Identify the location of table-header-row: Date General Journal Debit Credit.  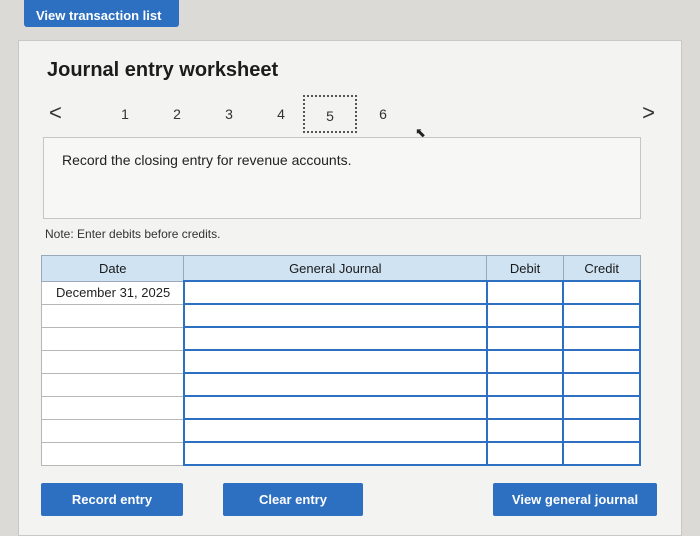
(340, 268).